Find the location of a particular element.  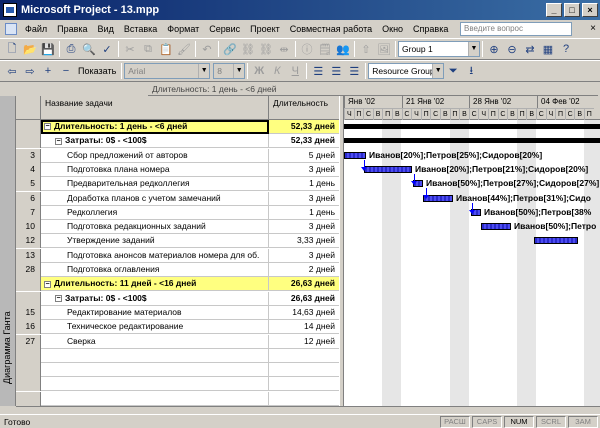

entry-field: Длительность: 1 день - <6 дней is located at coordinates (373, 89).